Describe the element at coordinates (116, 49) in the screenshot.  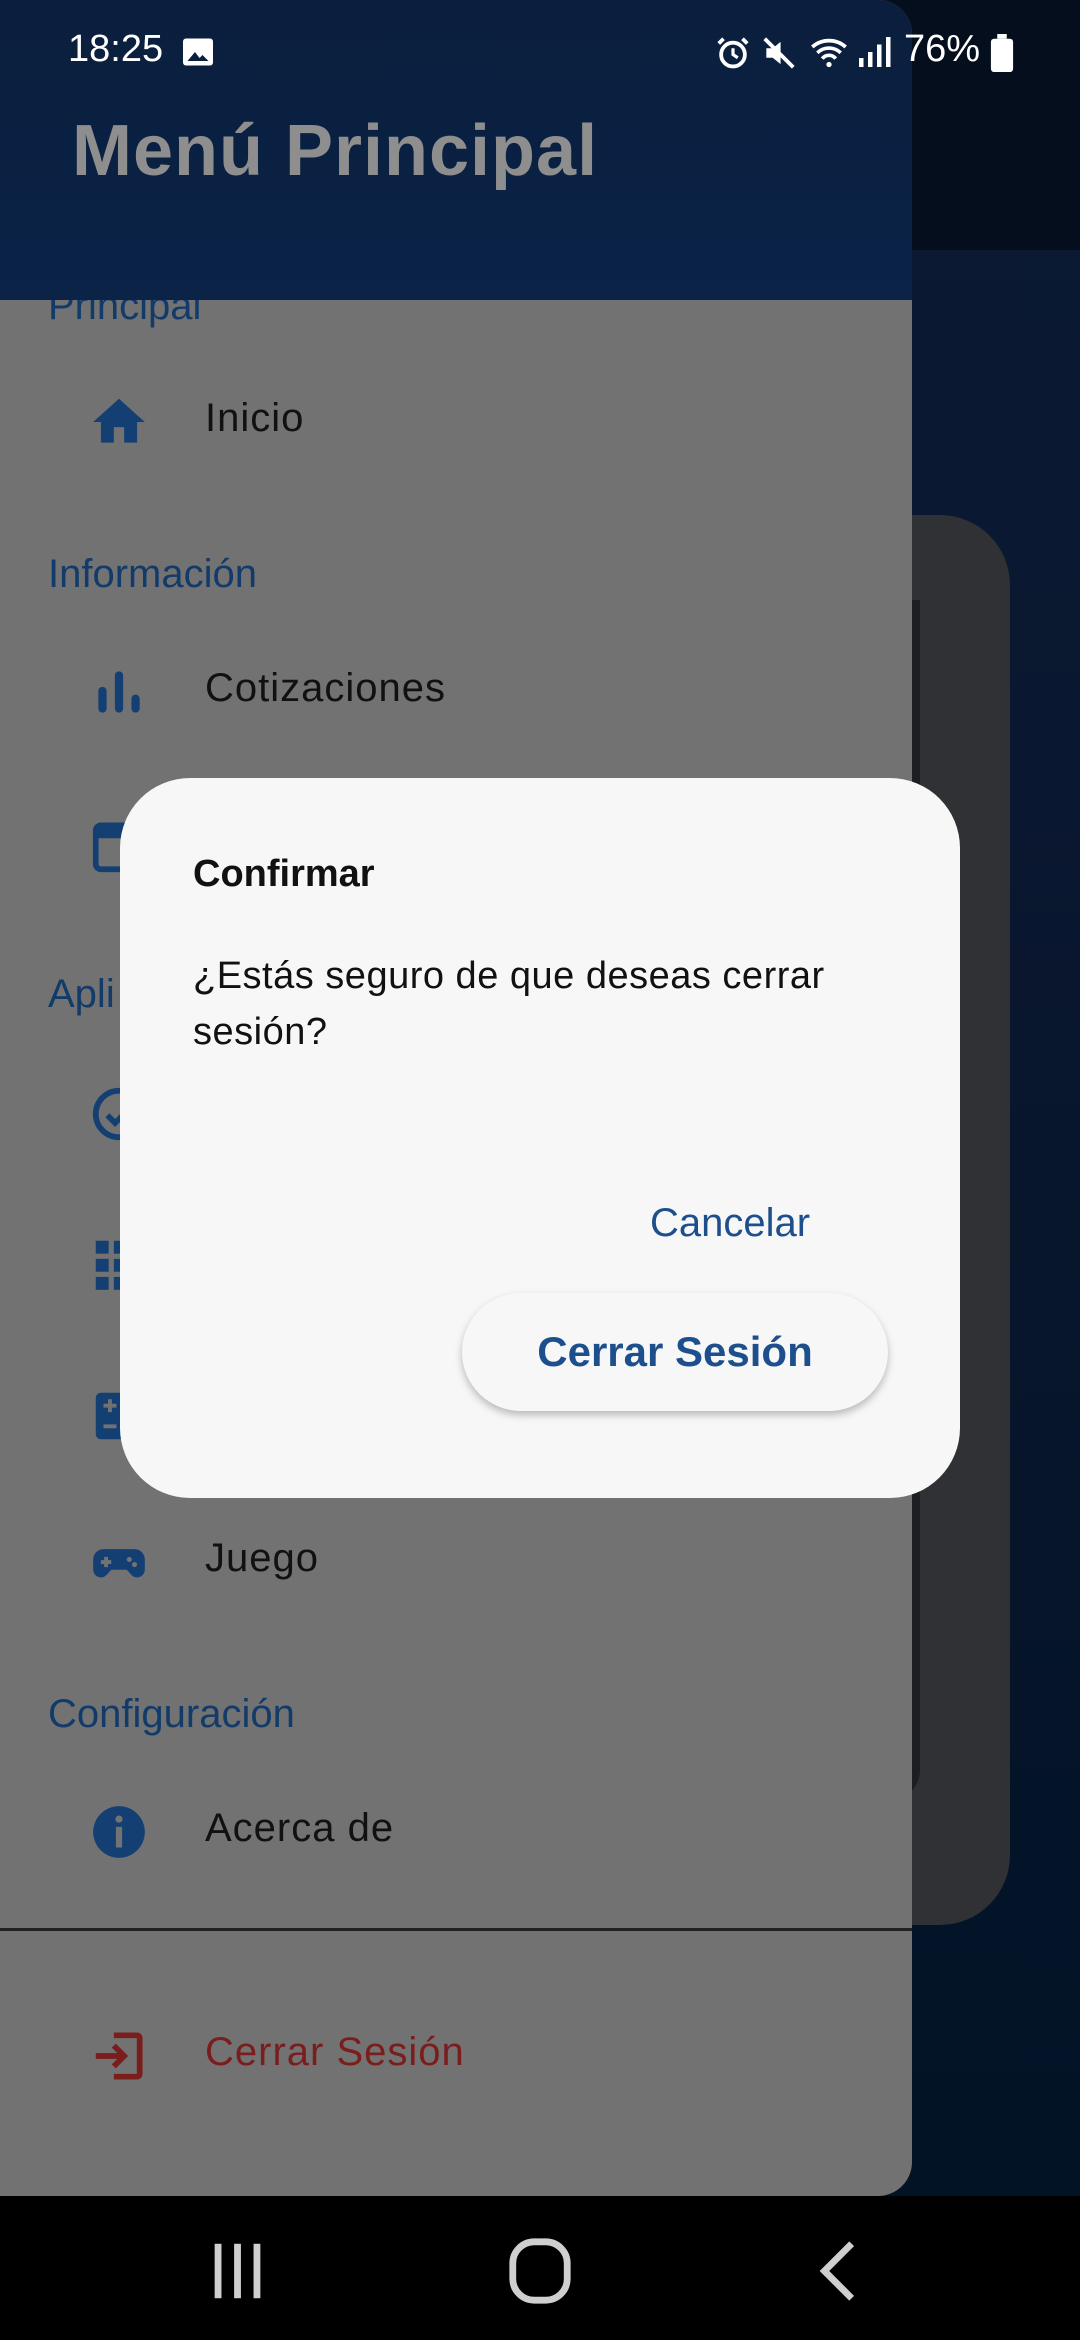
I see `status-time: 18:25` at that location.